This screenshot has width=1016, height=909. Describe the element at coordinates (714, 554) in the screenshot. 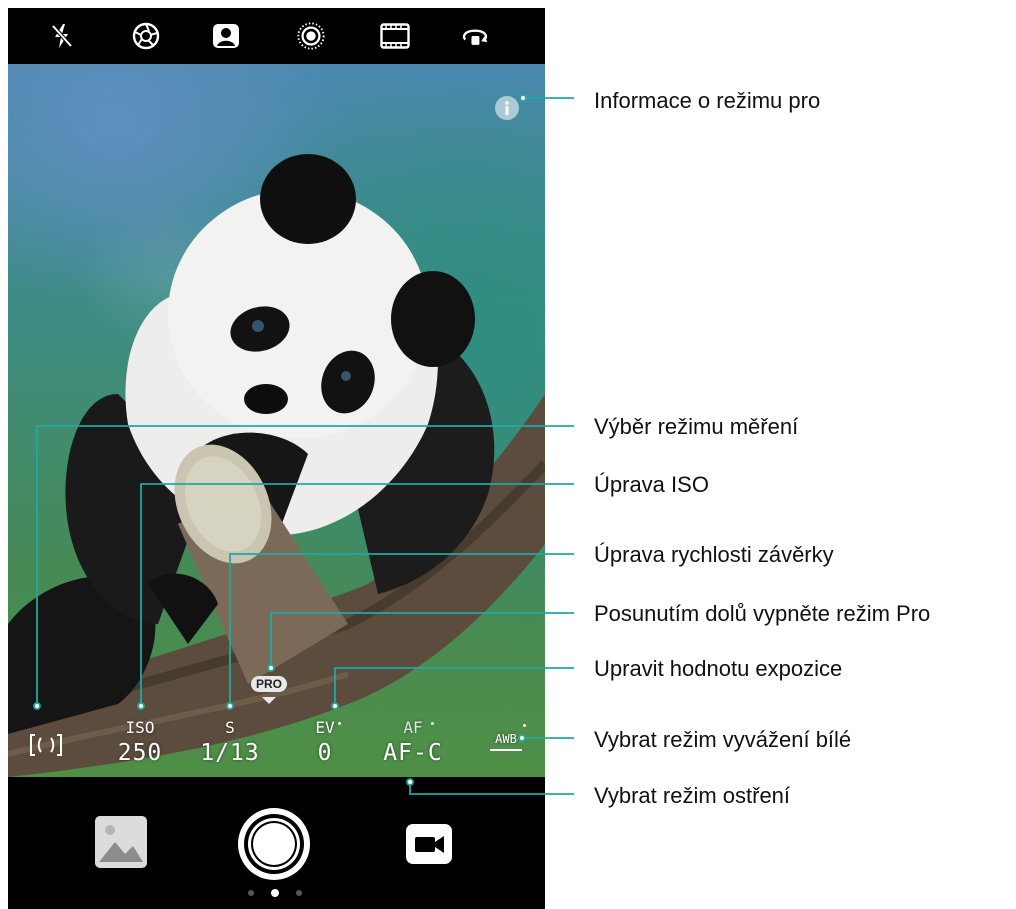

I see `callout-shutter: Úprava rychlosti závěrky` at that location.